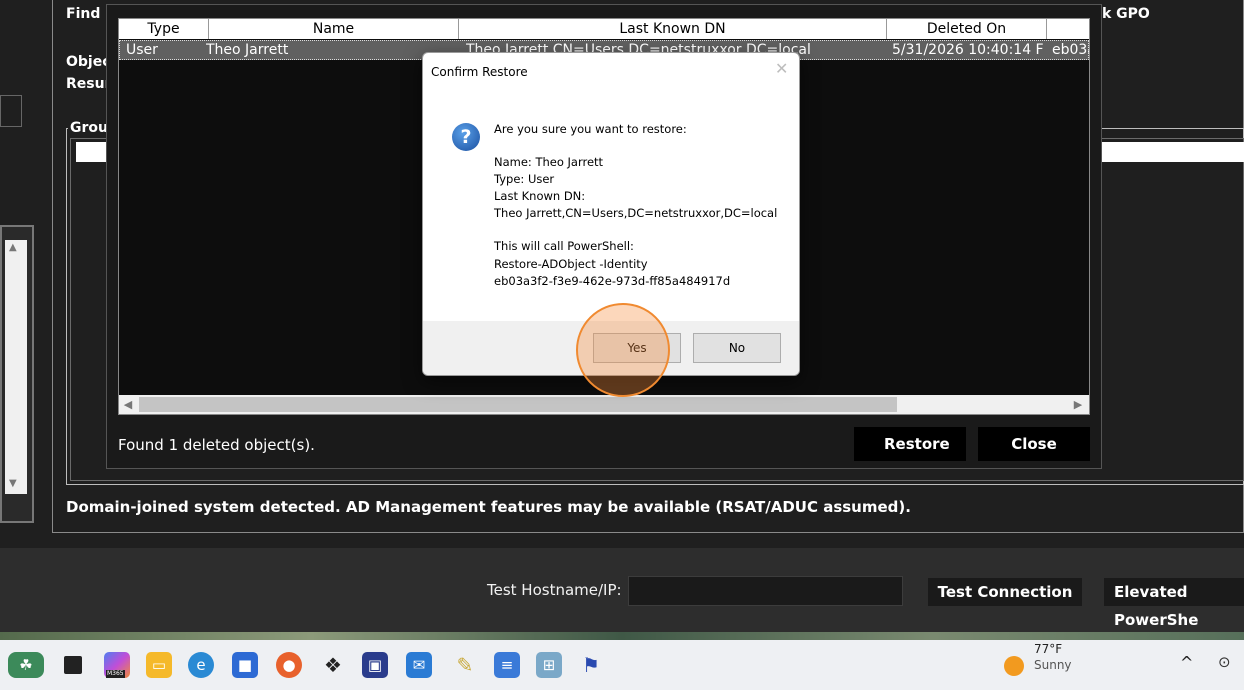  Describe the element at coordinates (89, 84) in the screenshot. I see `result-label: Resur` at that location.